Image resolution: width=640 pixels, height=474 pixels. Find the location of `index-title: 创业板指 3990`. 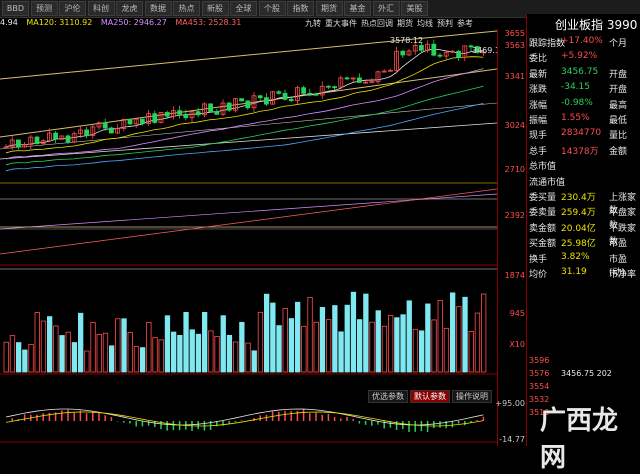

index-title: 创业板指 3990 is located at coordinates (596, 25).